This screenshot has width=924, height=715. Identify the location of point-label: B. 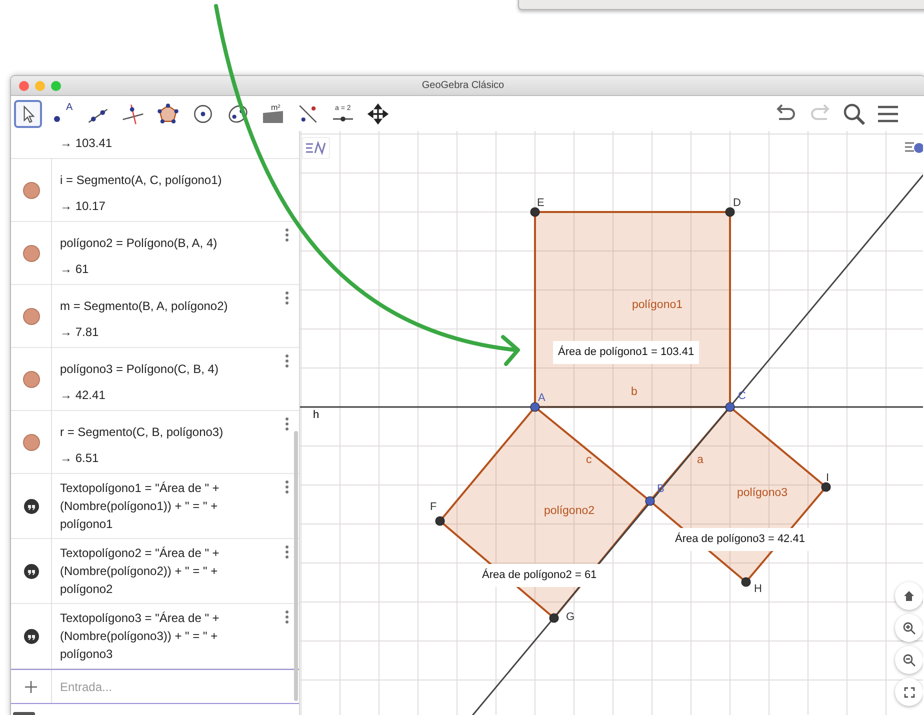
(660, 489).